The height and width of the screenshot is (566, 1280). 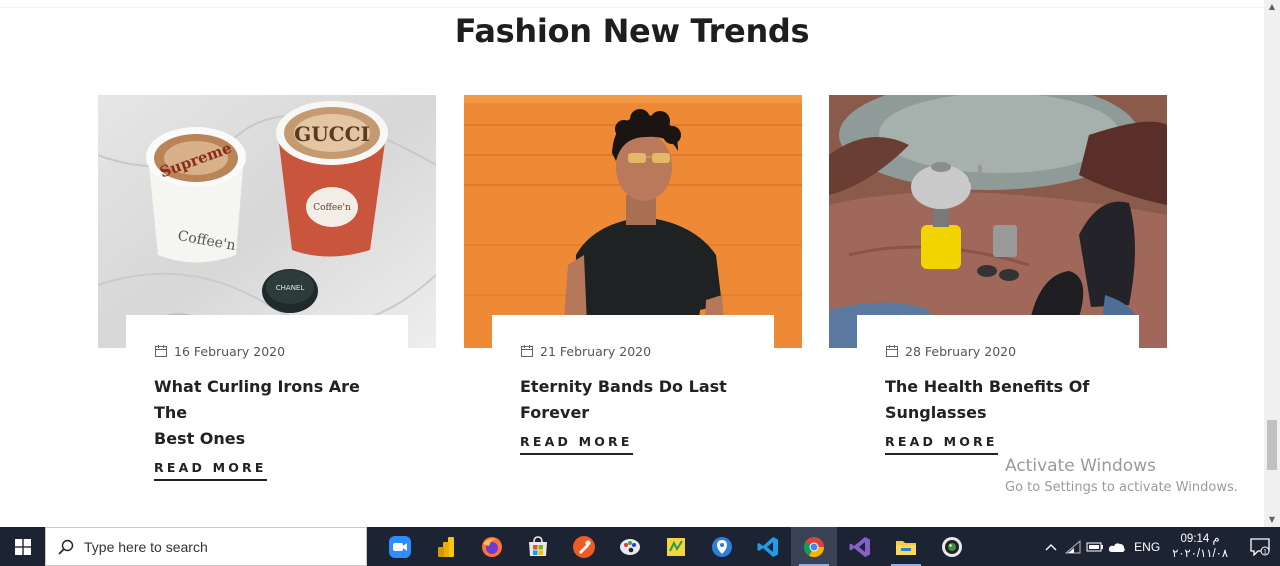 I want to click on search-icon, so click(x=66, y=547).